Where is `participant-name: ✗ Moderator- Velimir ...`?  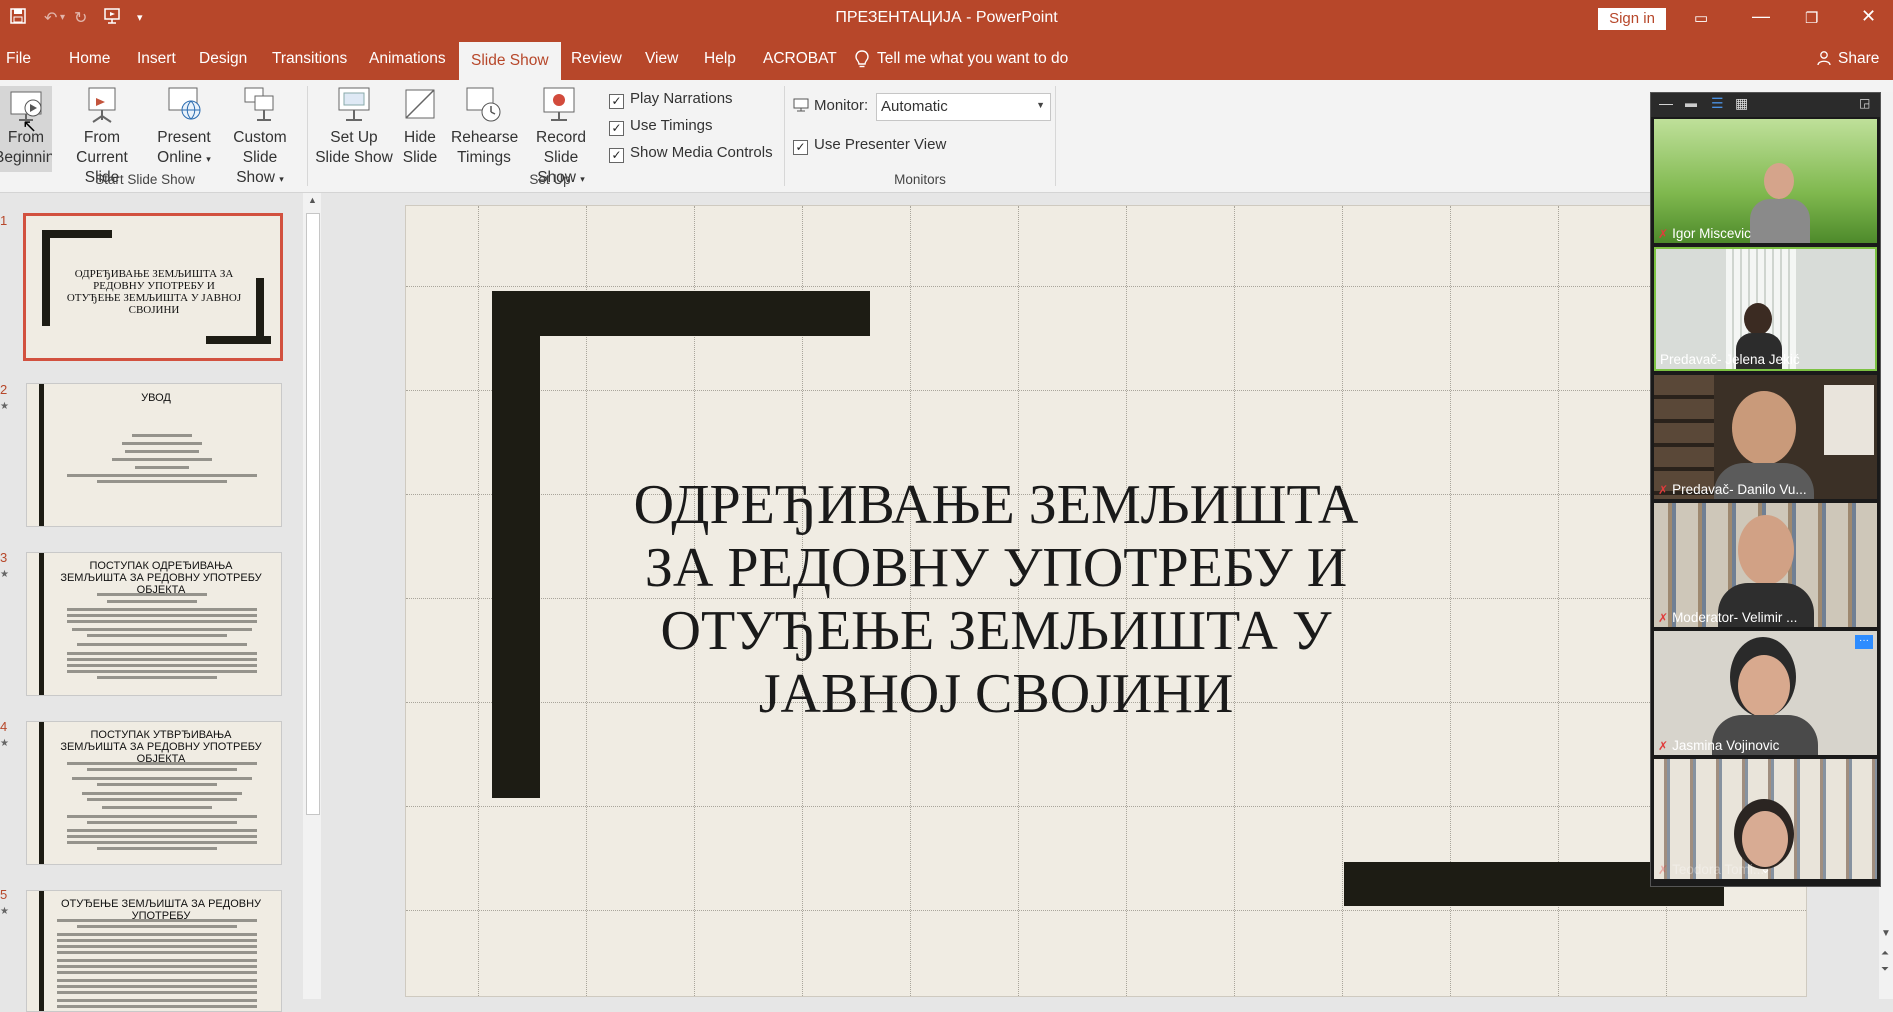 participant-name: ✗ Moderator- Velimir ... is located at coordinates (1728, 617).